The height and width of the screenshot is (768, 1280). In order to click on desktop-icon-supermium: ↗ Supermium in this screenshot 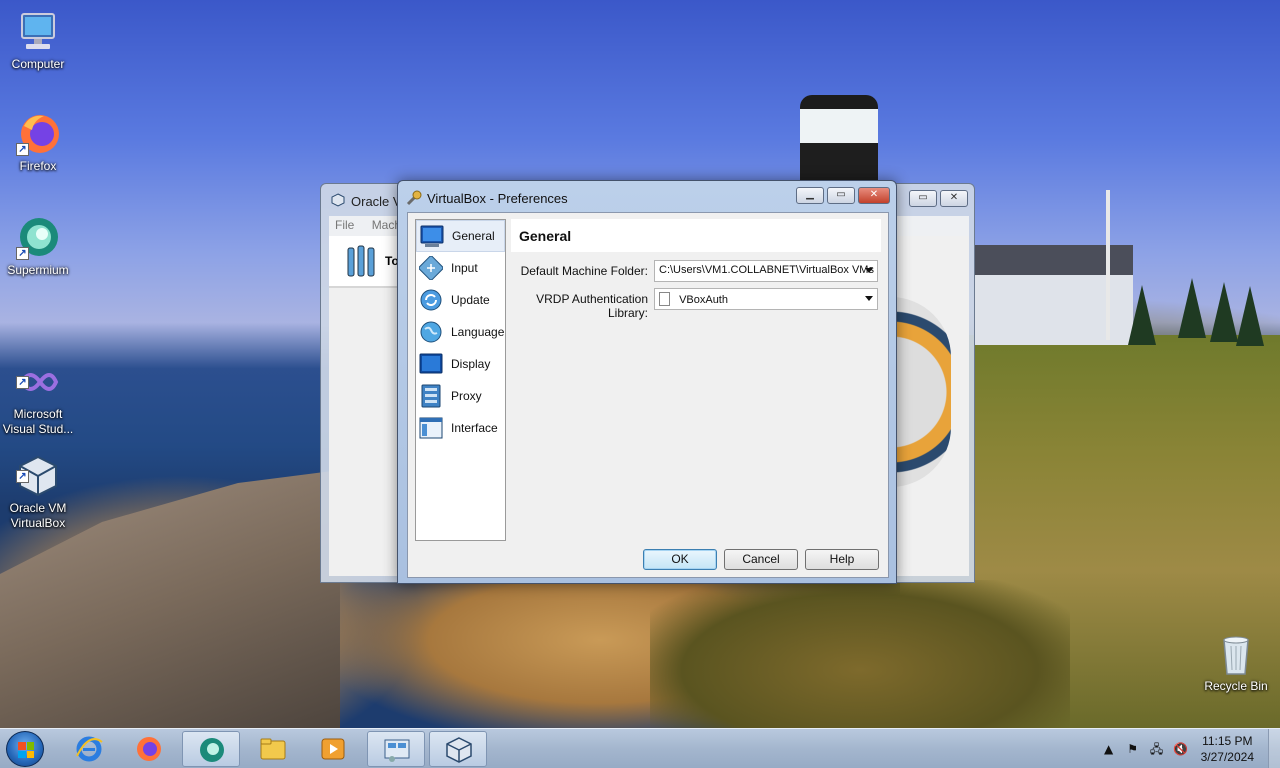, I will do `click(38, 247)`.